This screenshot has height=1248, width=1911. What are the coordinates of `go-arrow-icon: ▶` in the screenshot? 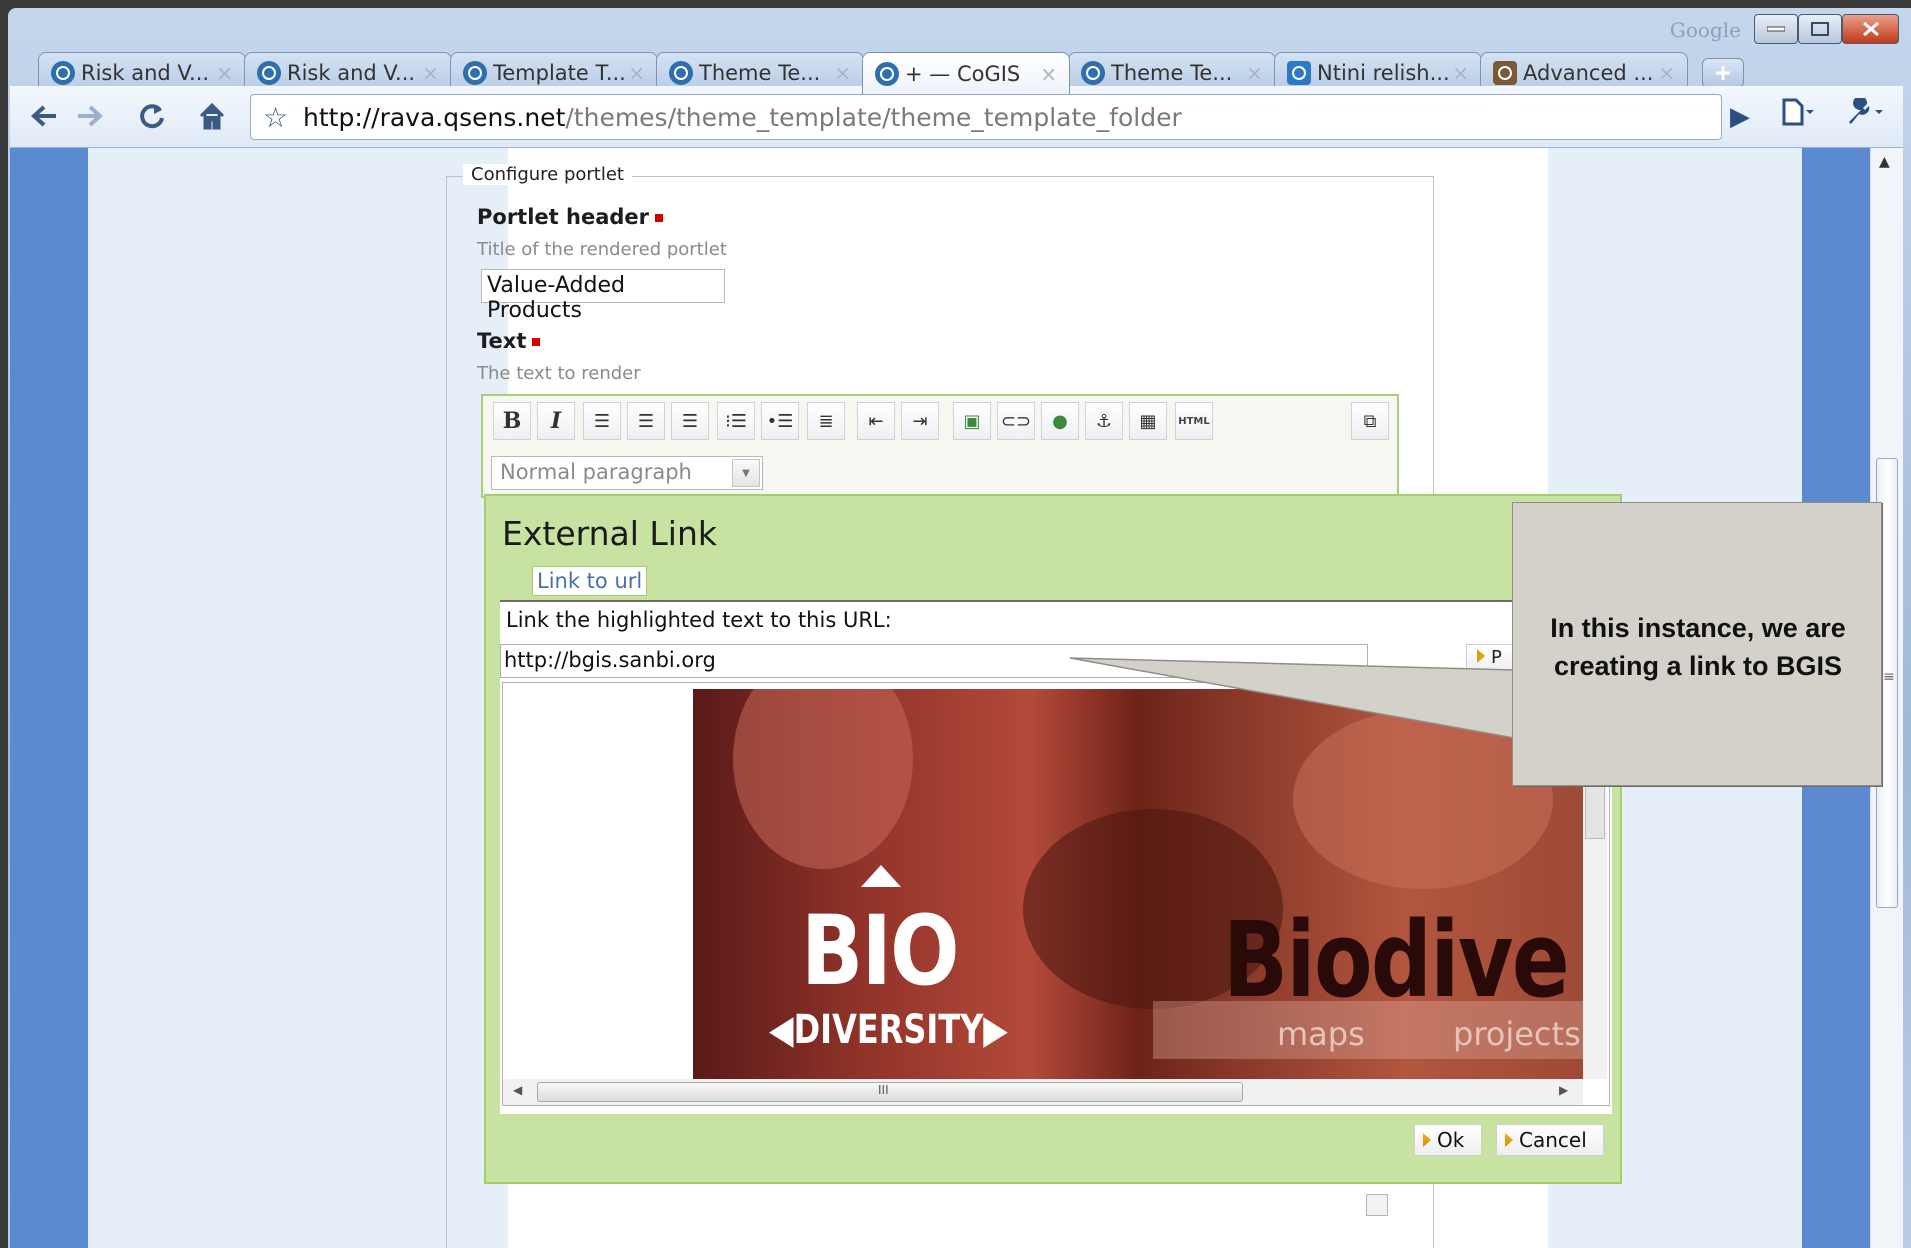 It's located at (1740, 117).